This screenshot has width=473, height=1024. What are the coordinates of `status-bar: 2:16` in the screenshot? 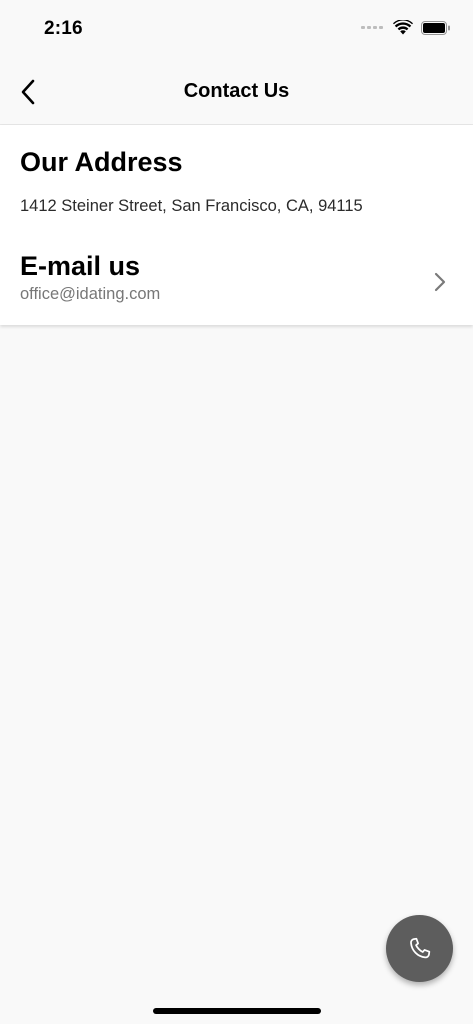 It's located at (236, 30).